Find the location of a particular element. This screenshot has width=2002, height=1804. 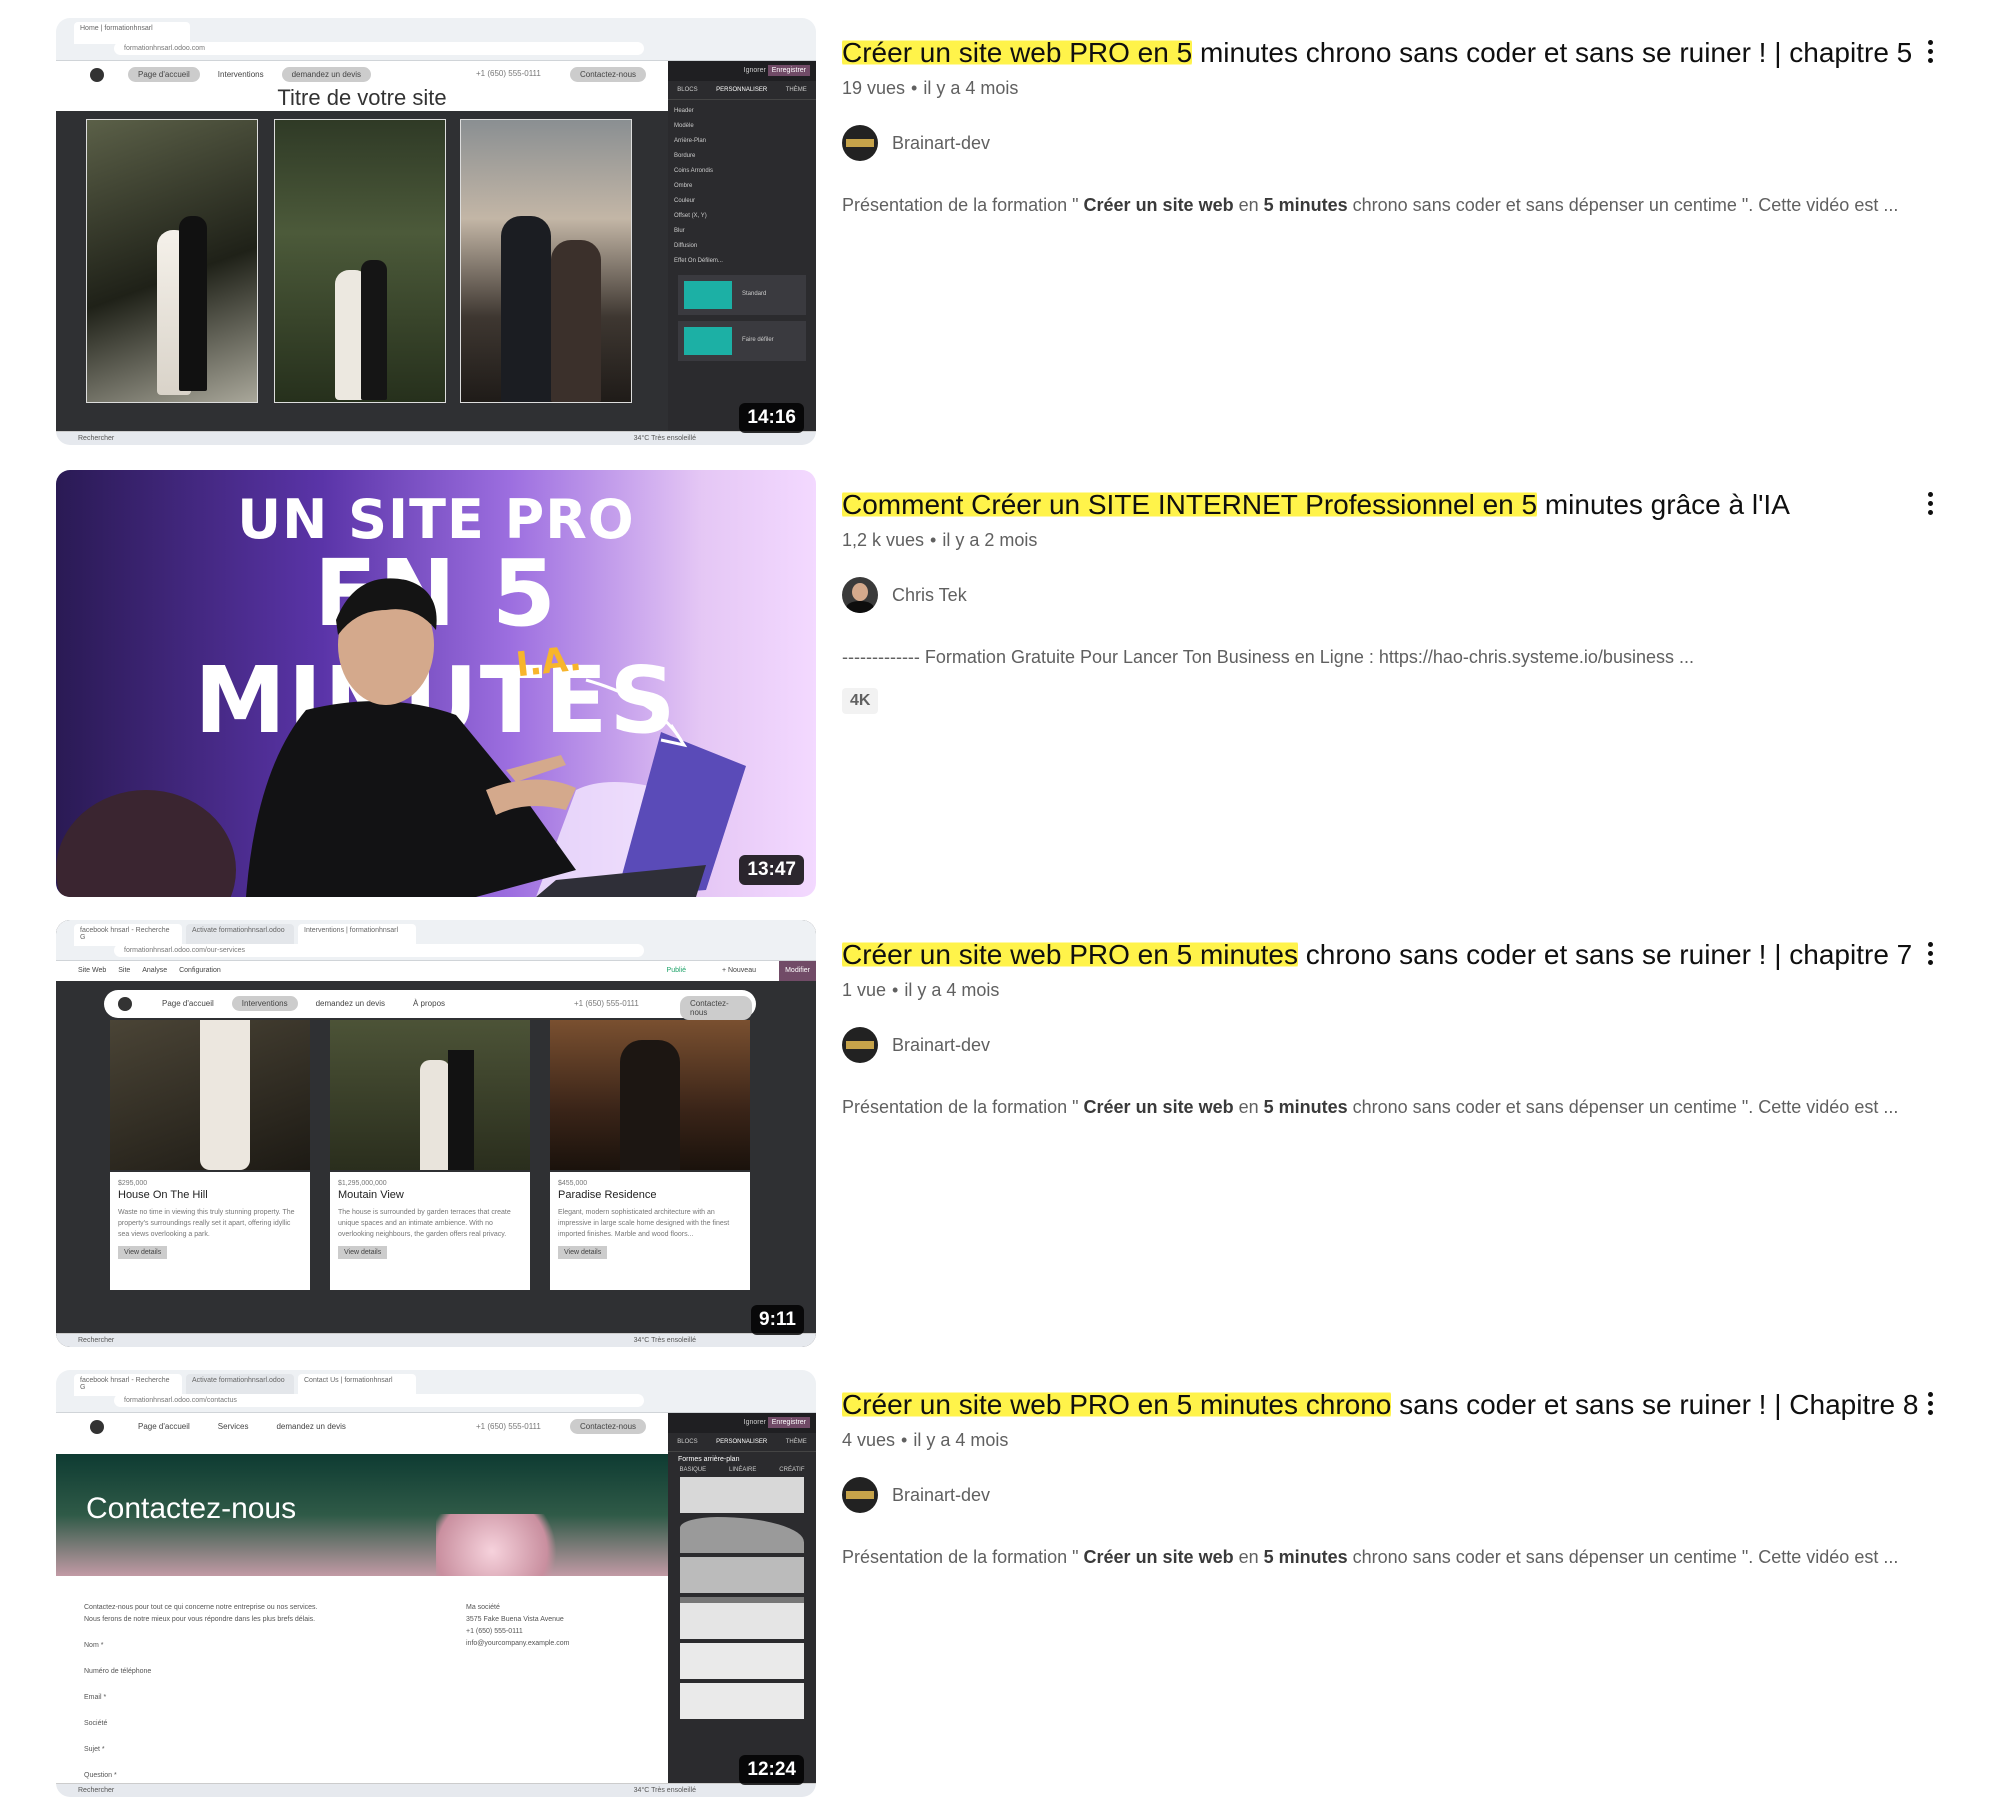

view-count: 1 vue is located at coordinates (864, 990).